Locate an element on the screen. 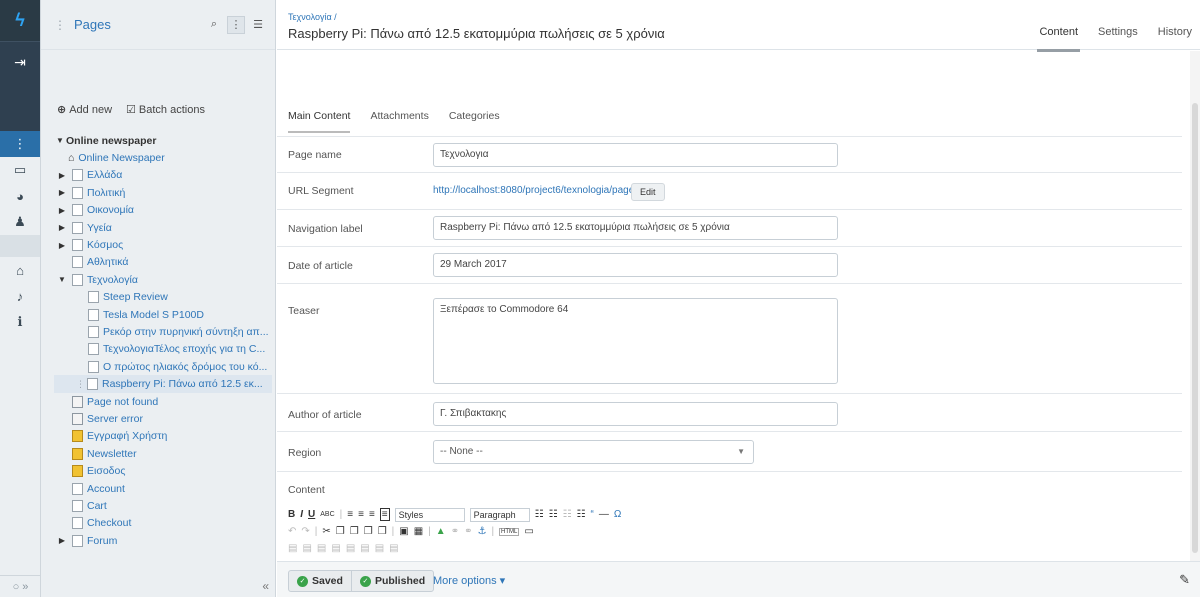 The image size is (1200, 597). align-right-icon: ≡ is located at coordinates (372, 514).